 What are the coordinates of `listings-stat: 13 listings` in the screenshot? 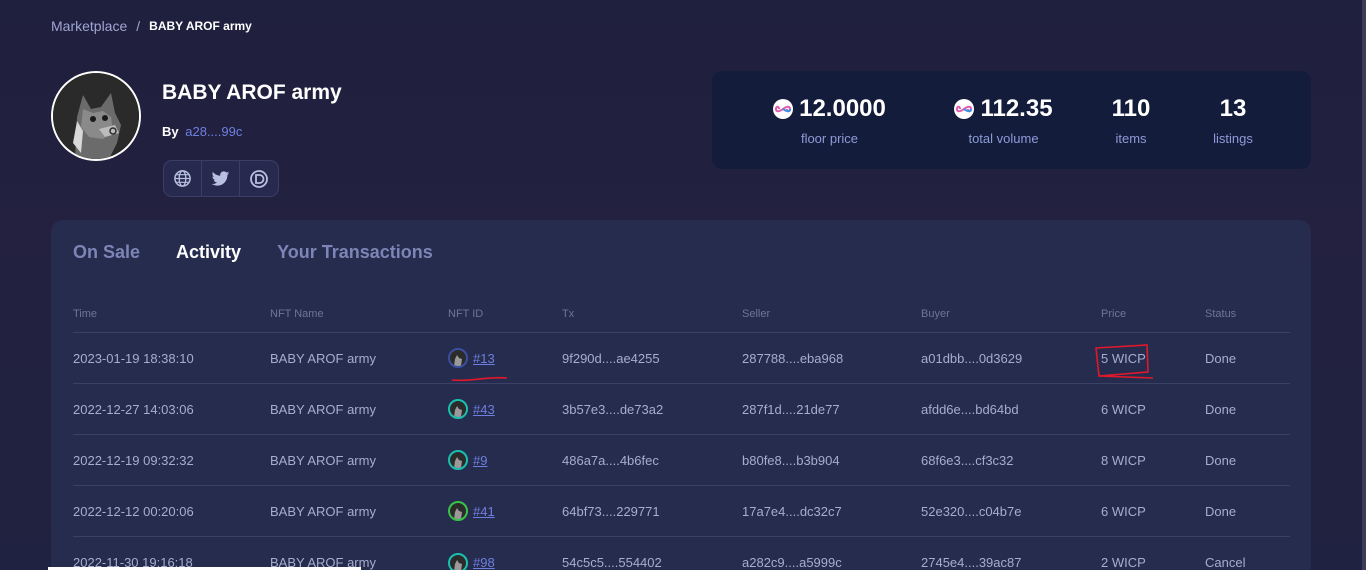 It's located at (1233, 120).